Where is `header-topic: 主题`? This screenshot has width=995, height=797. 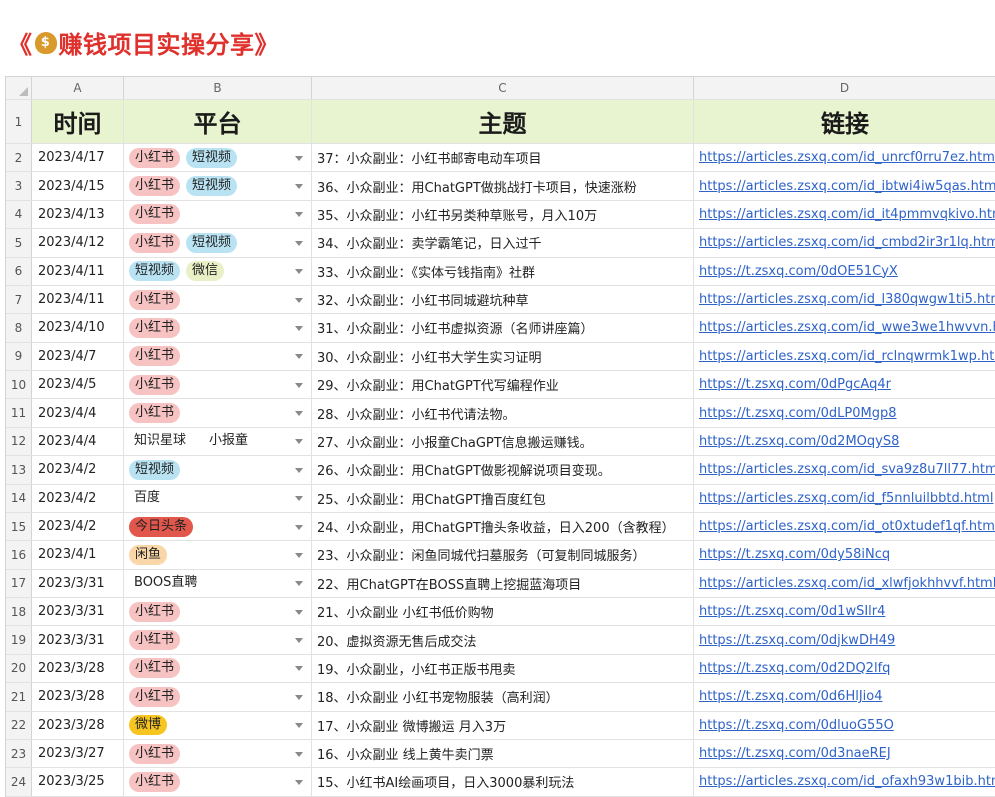 header-topic: 主题 is located at coordinates (503, 121).